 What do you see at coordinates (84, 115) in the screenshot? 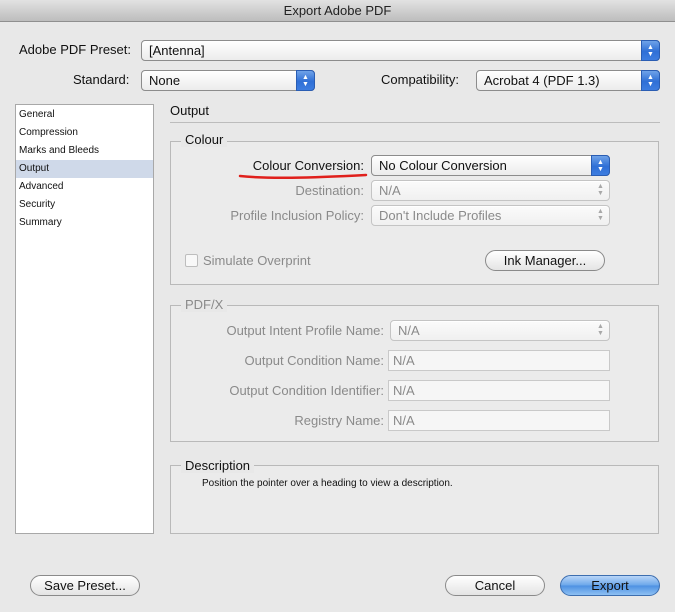
I see `sidebar-item-general: General` at bounding box center [84, 115].